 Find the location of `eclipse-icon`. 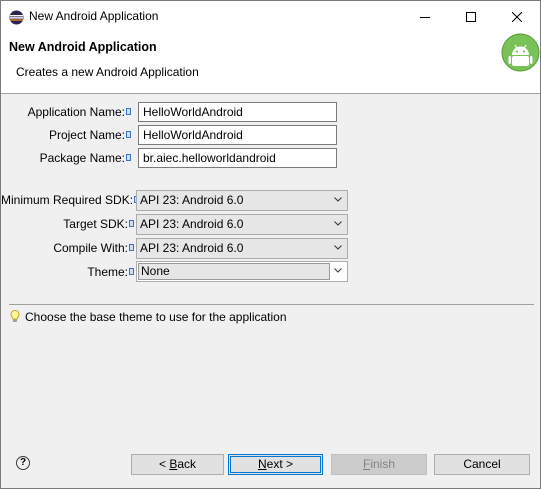

eclipse-icon is located at coordinates (16, 17).